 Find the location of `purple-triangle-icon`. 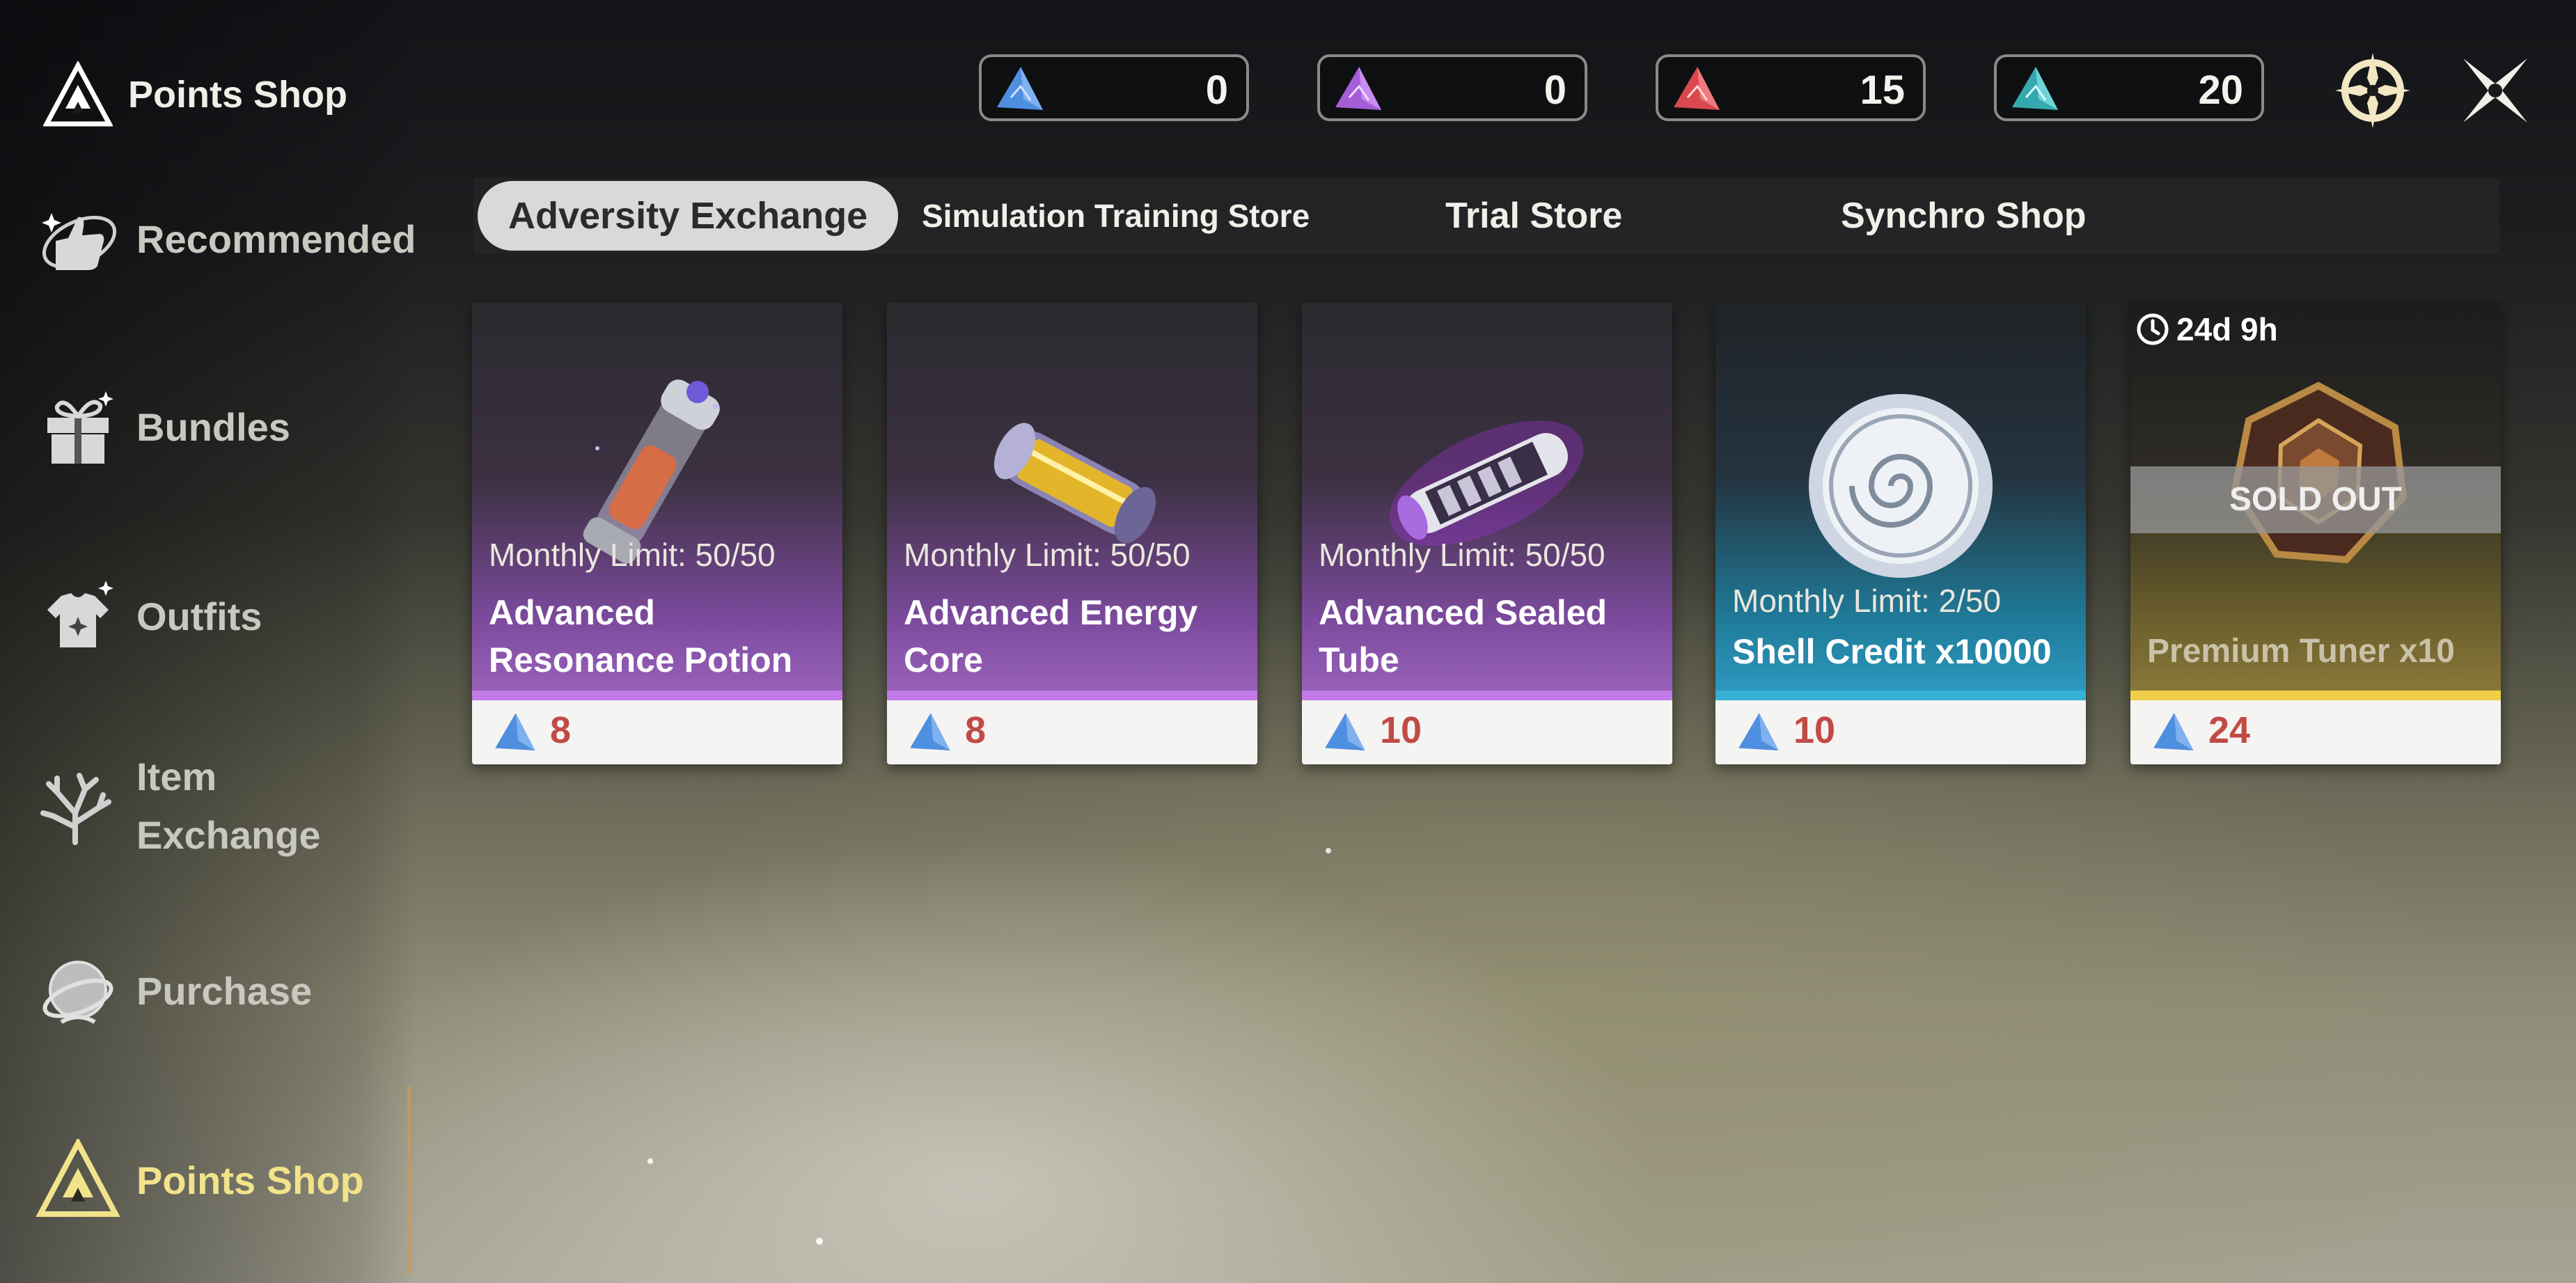

purple-triangle-icon is located at coordinates (1358, 88).